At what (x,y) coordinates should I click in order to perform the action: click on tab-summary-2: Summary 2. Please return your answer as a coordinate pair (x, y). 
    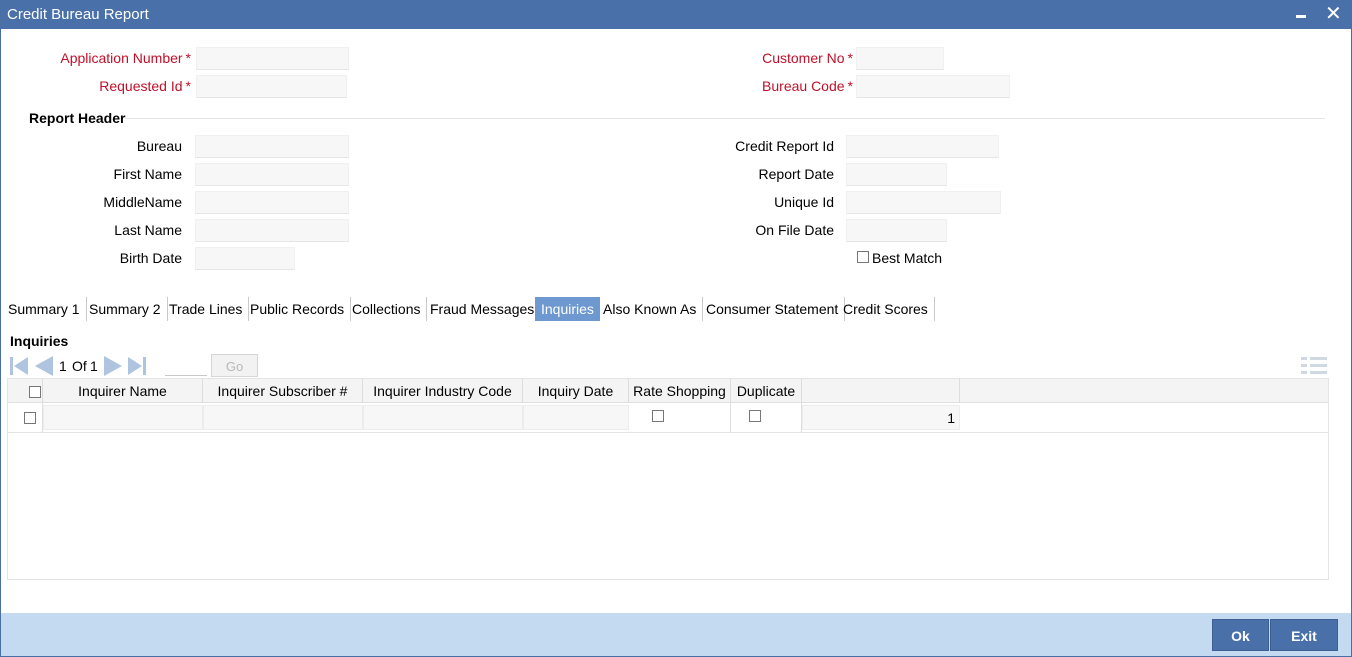
    Looking at the image, I should click on (125, 309).